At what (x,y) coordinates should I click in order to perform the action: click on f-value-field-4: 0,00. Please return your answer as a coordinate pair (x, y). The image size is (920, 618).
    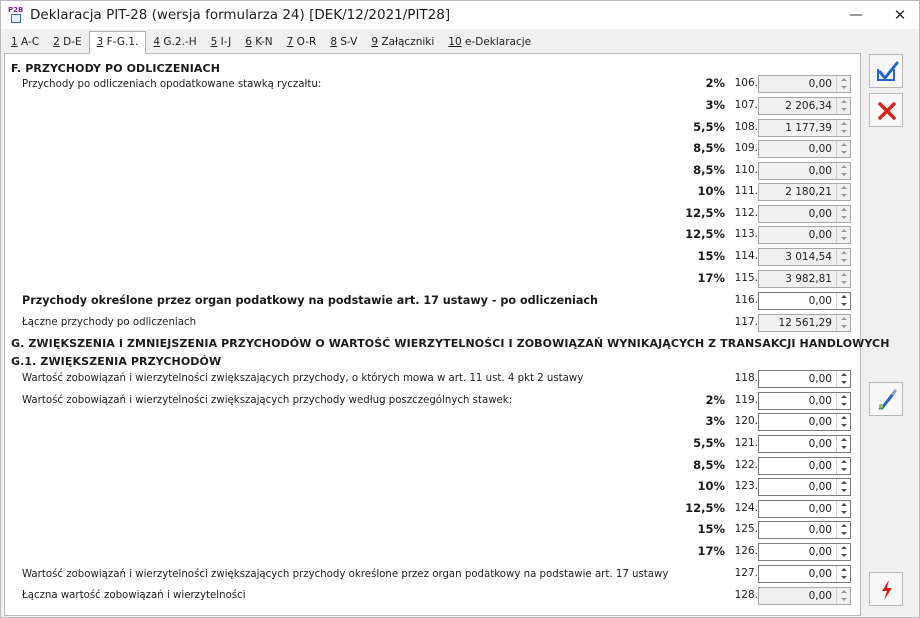
    Looking at the image, I should click on (804, 171).